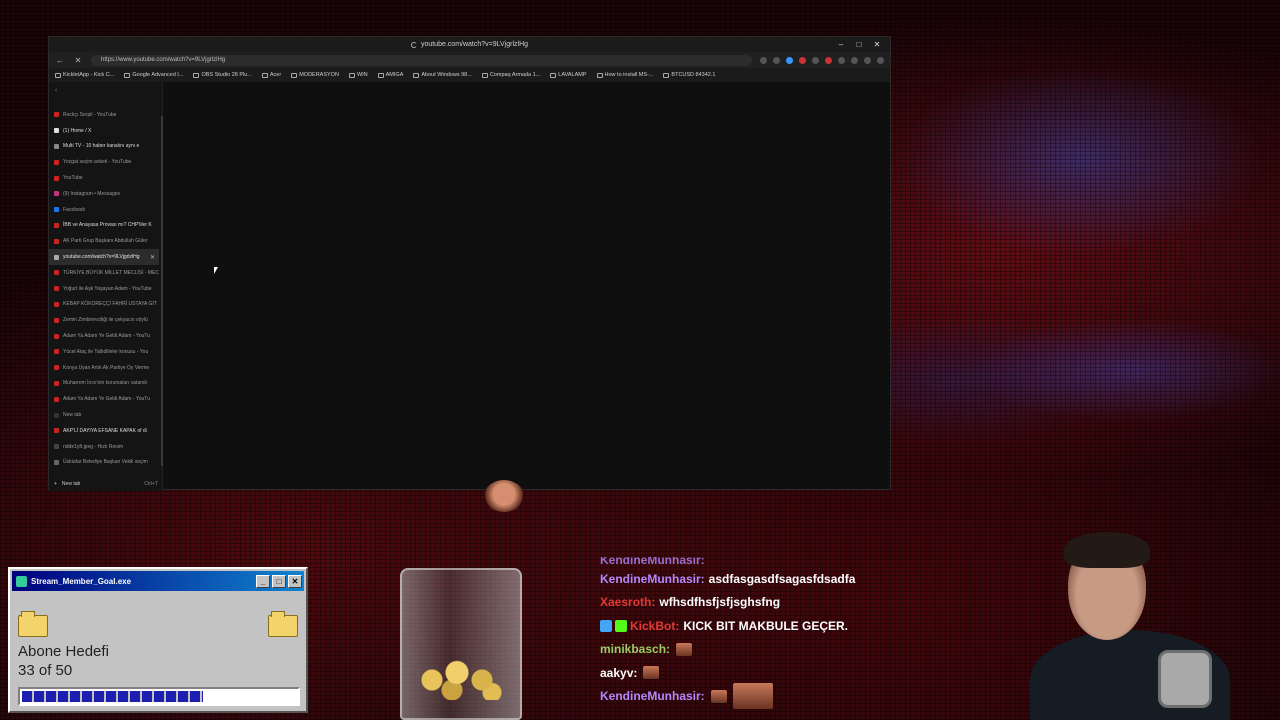  What do you see at coordinates (63, 651) in the screenshot?
I see `goal-label: Abone Hedefi` at bounding box center [63, 651].